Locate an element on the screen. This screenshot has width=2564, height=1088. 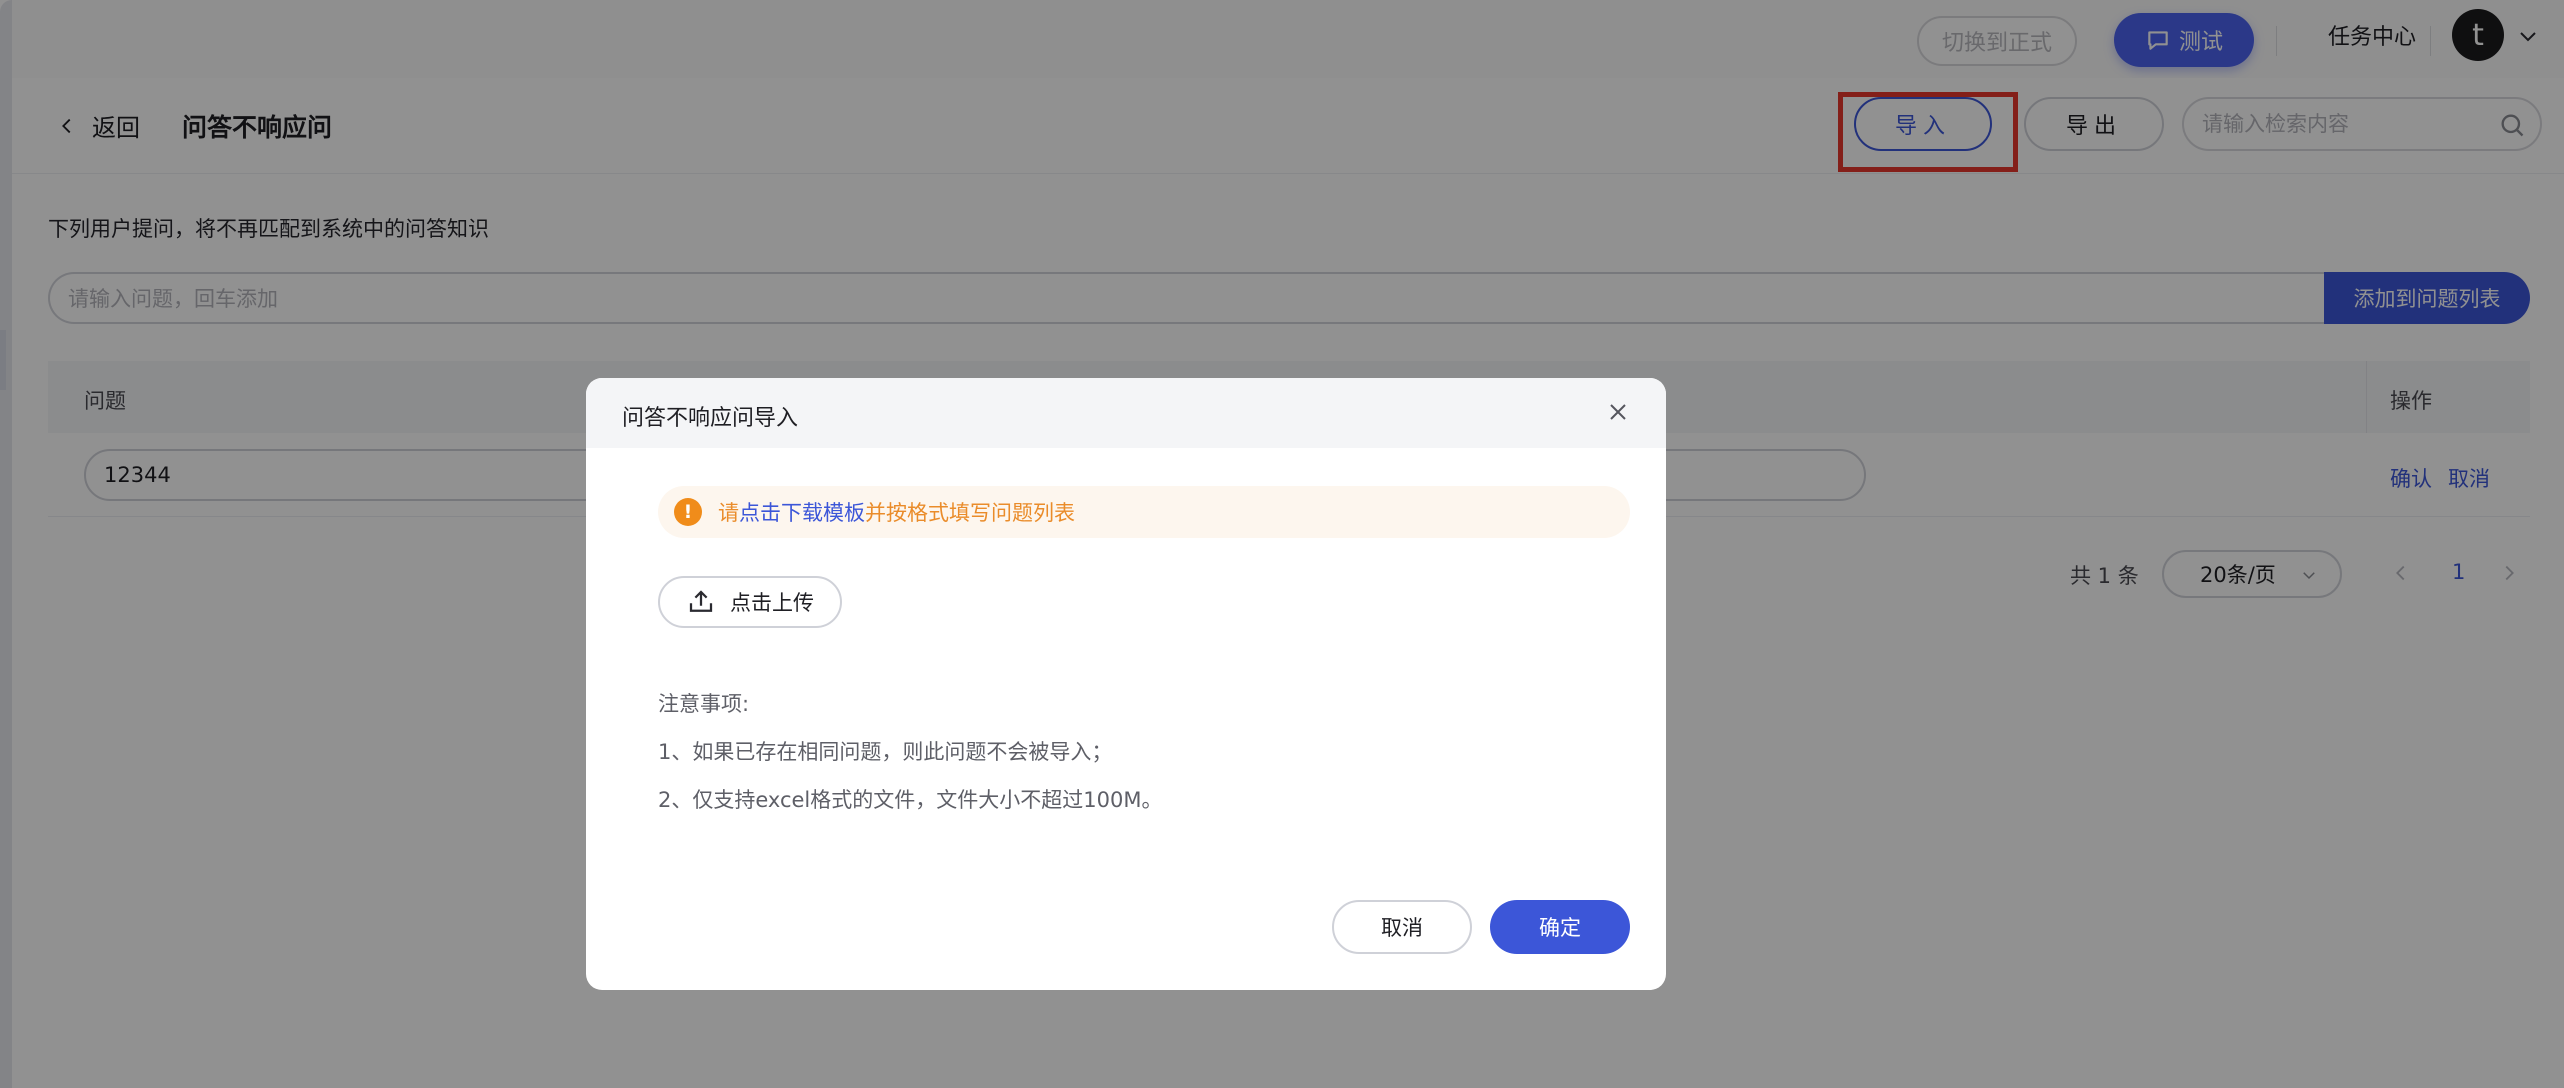
cancel-button: 取消 is located at coordinates (1402, 927).